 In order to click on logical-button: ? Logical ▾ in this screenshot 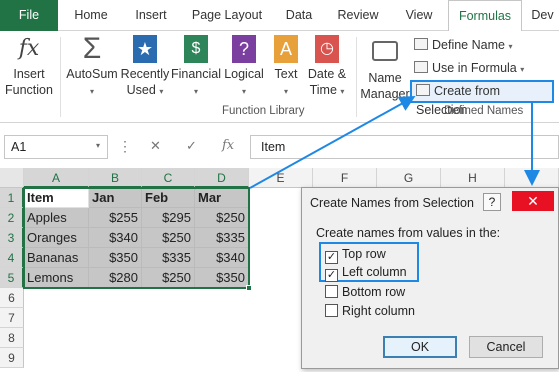, I will do `click(244, 67)`.